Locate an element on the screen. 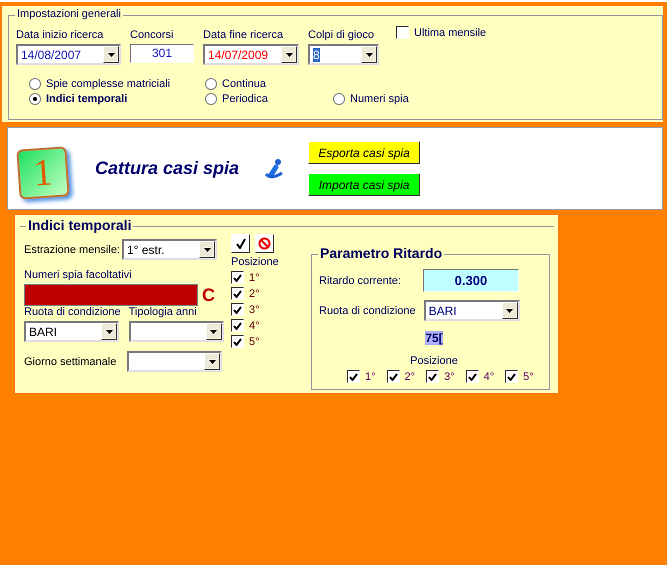  deselect-all-button is located at coordinates (264, 243).